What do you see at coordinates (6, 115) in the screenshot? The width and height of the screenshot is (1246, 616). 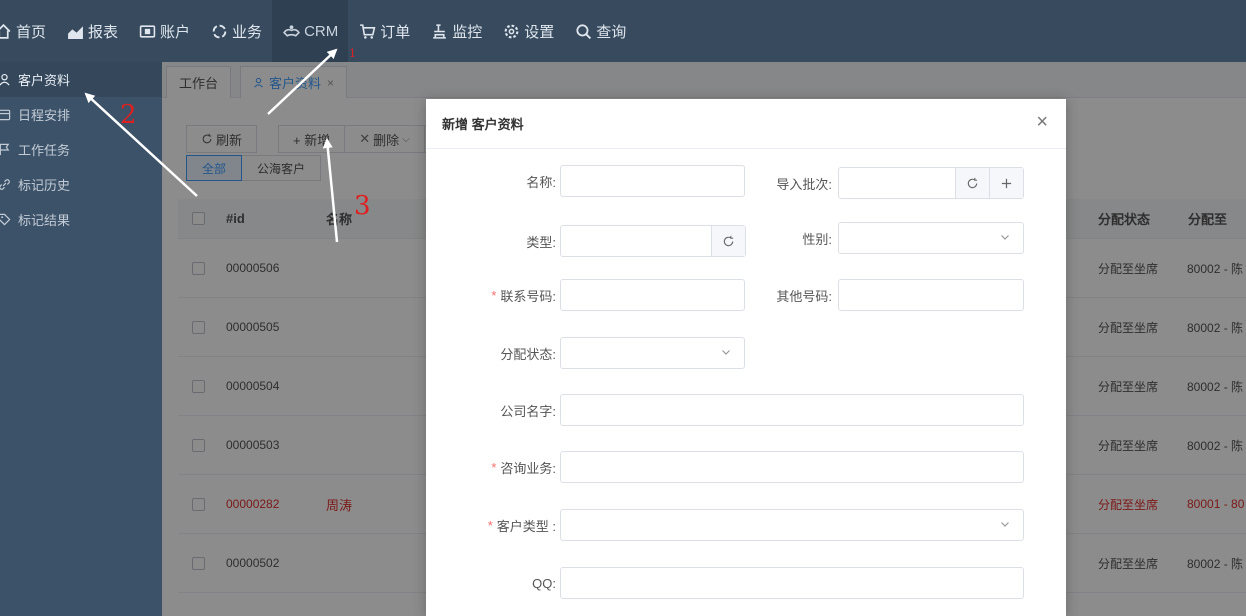 I see `calendar-icon` at bounding box center [6, 115].